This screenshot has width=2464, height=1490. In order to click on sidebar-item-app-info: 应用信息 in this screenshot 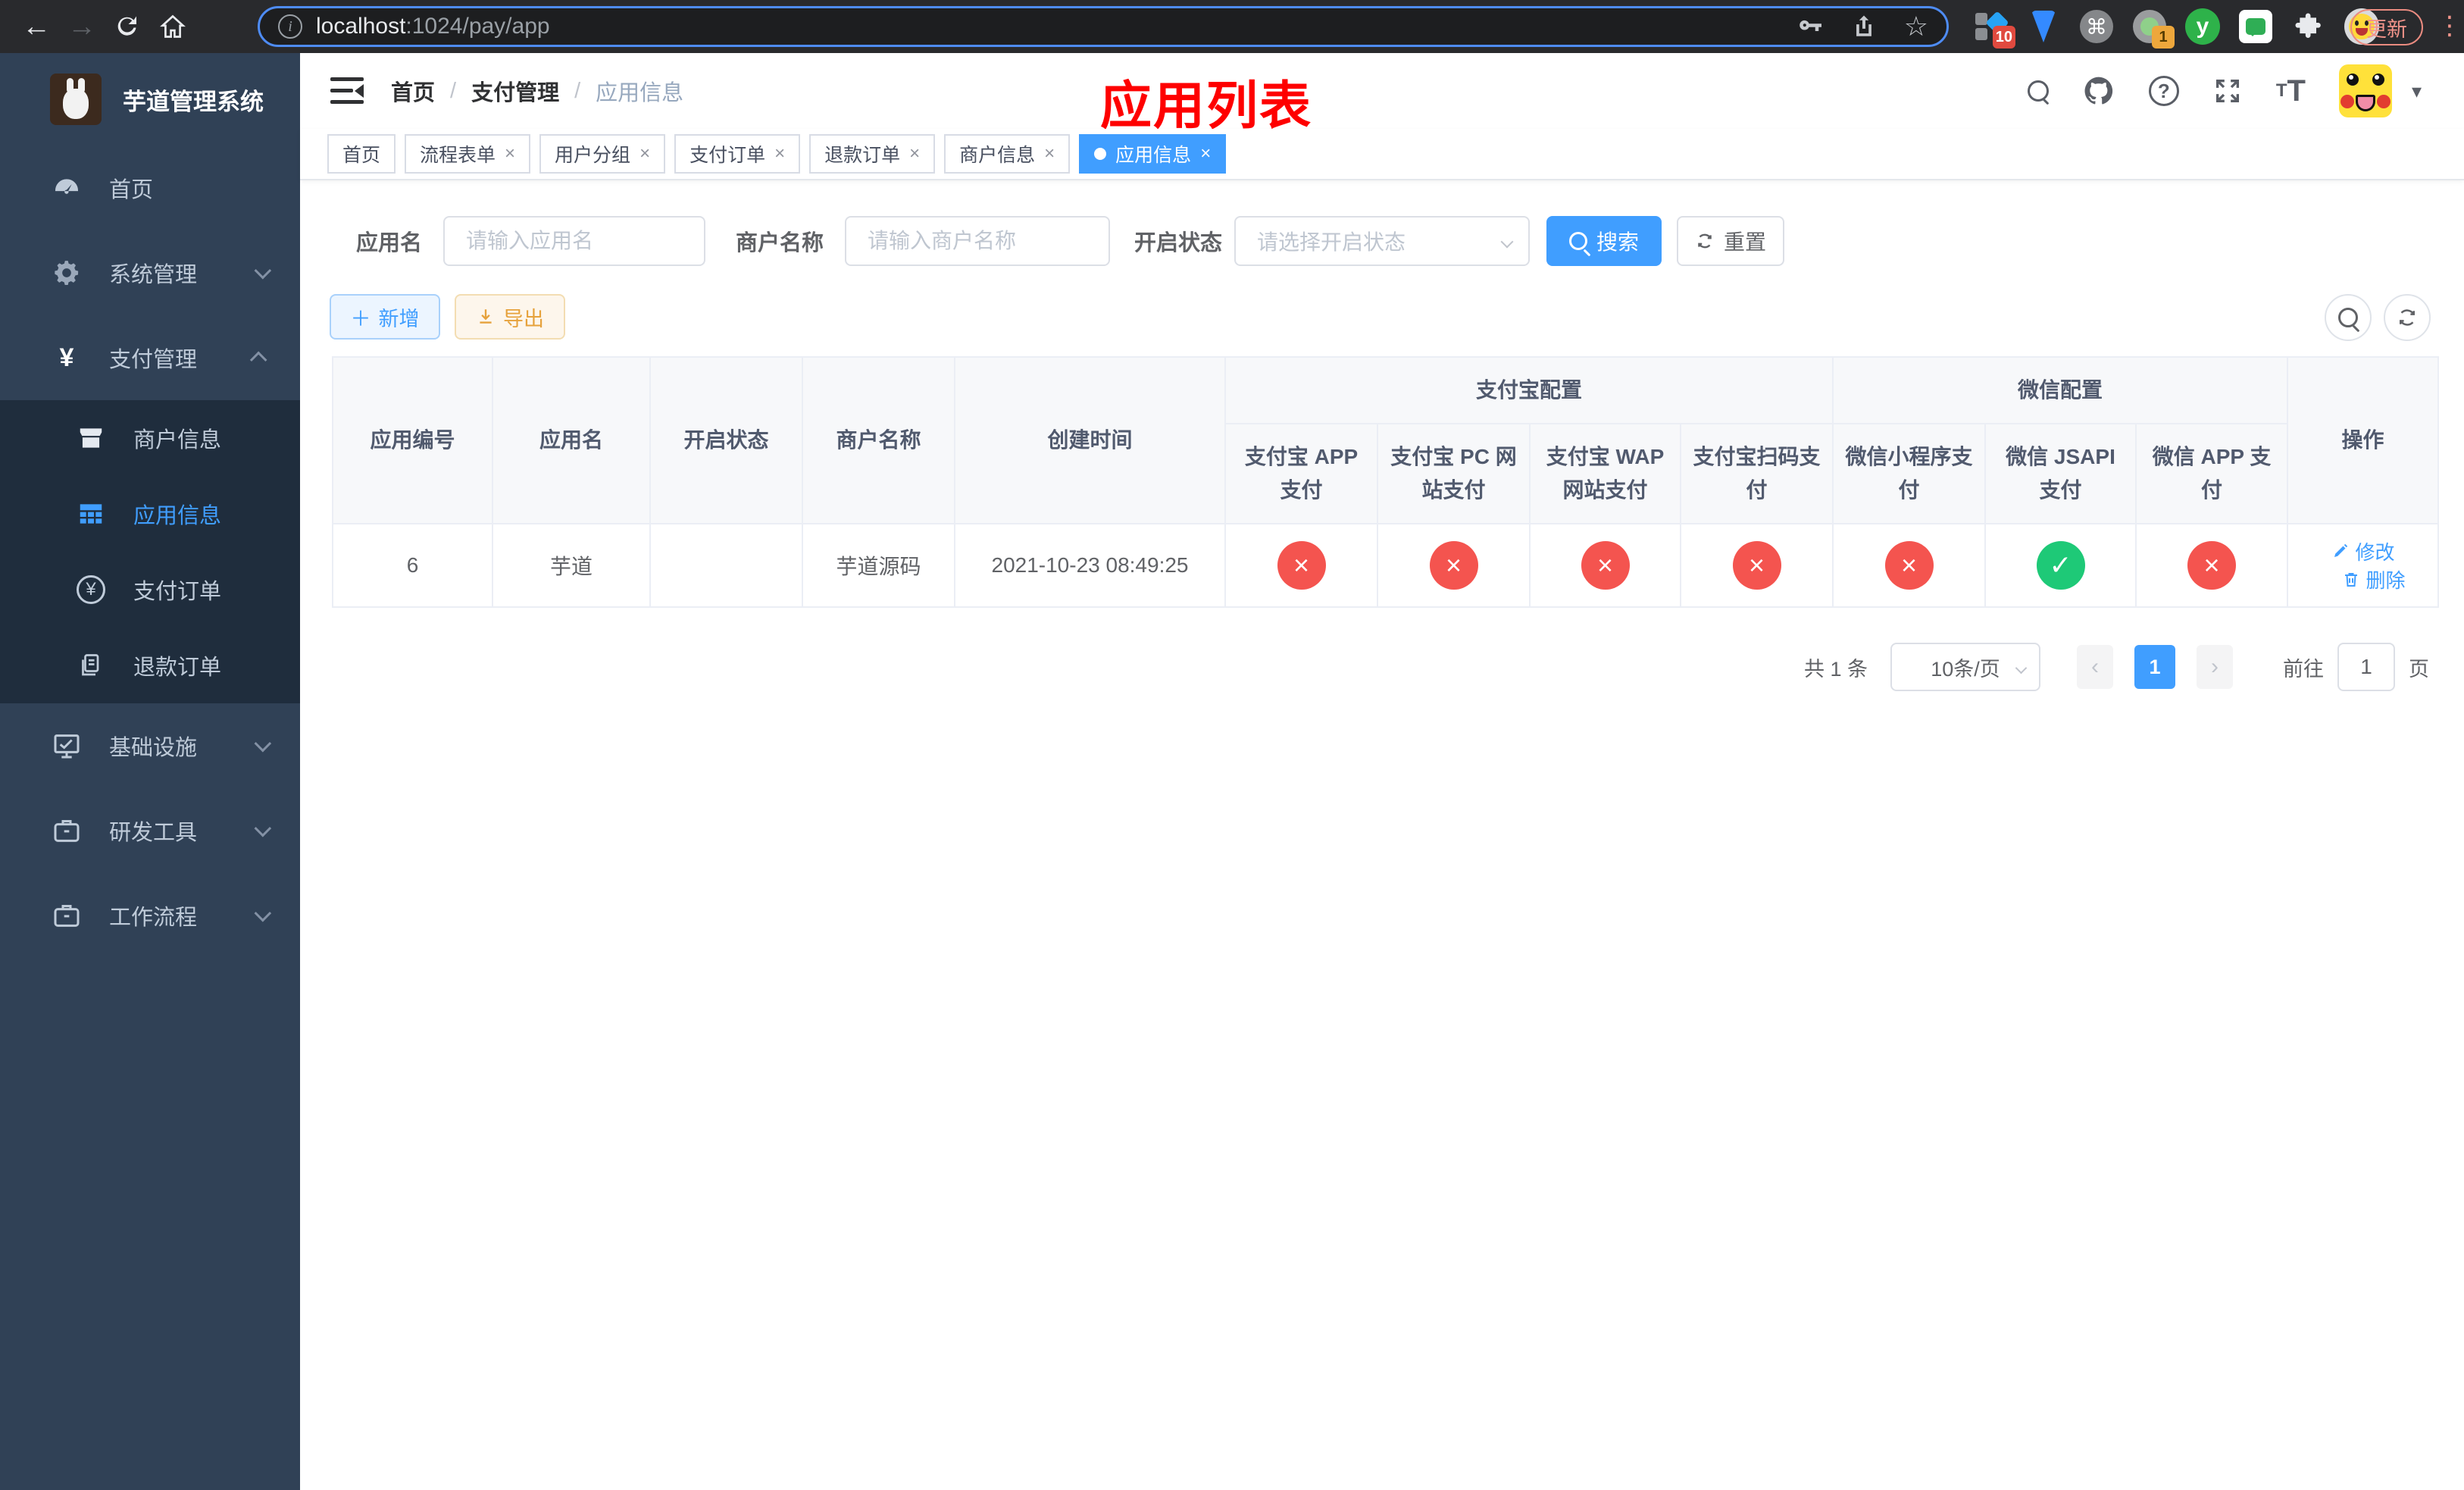, I will do `click(150, 514)`.